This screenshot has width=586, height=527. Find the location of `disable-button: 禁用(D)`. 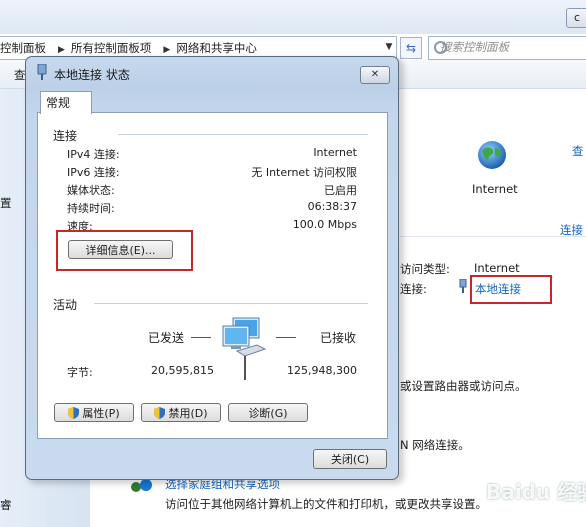

disable-button: 禁用(D) is located at coordinates (181, 412).